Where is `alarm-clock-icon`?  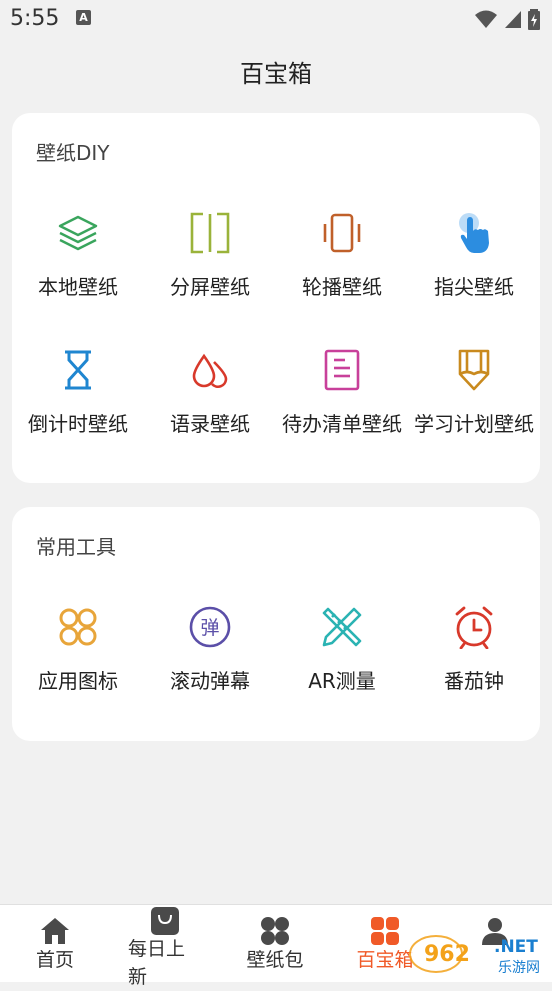
alarm-clock-icon is located at coordinates (474, 627).